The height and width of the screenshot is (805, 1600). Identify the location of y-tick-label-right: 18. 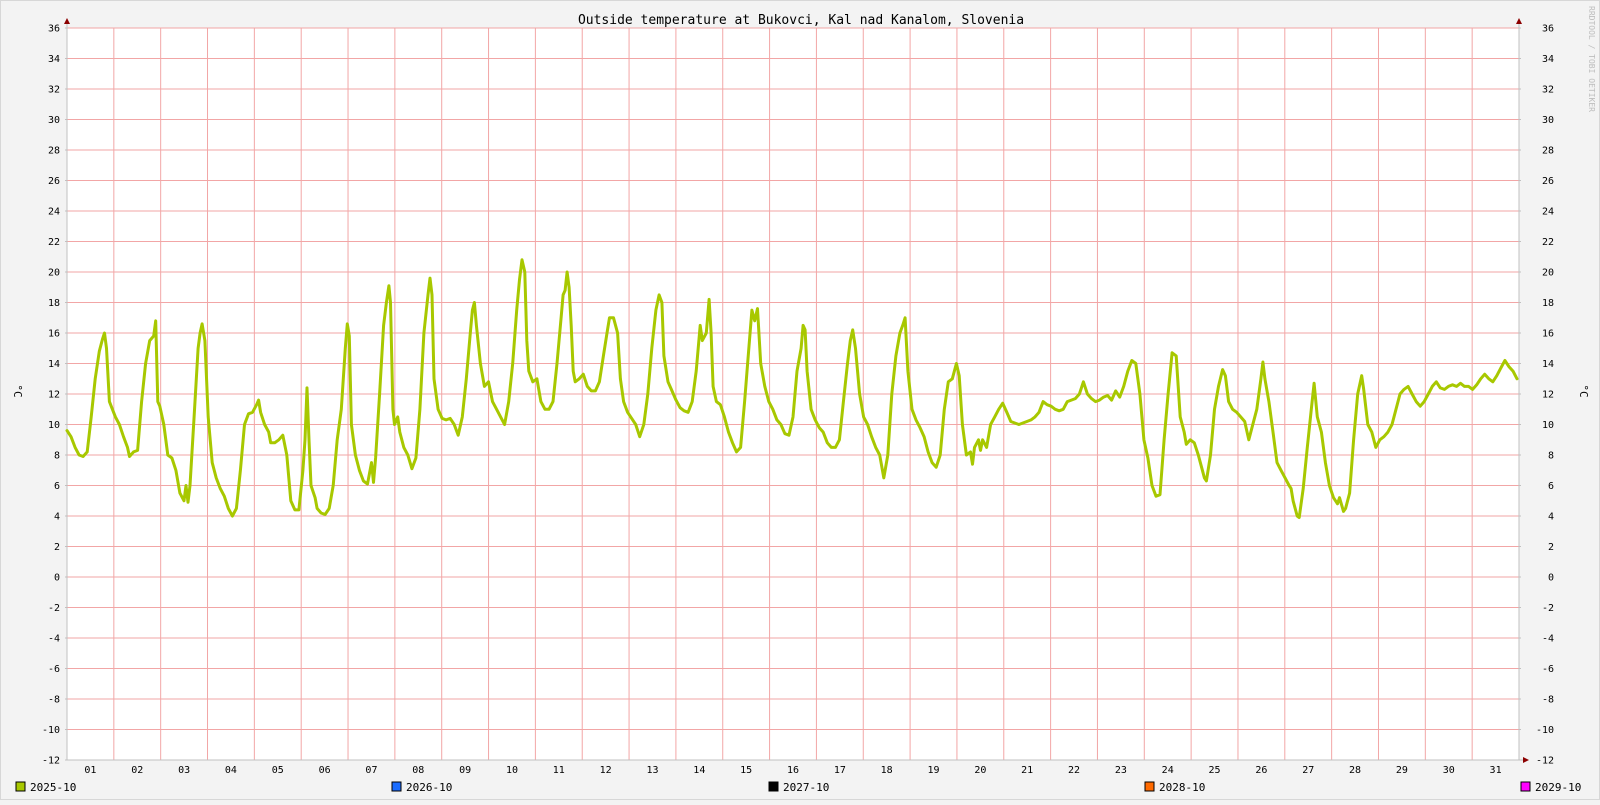
(1548, 303).